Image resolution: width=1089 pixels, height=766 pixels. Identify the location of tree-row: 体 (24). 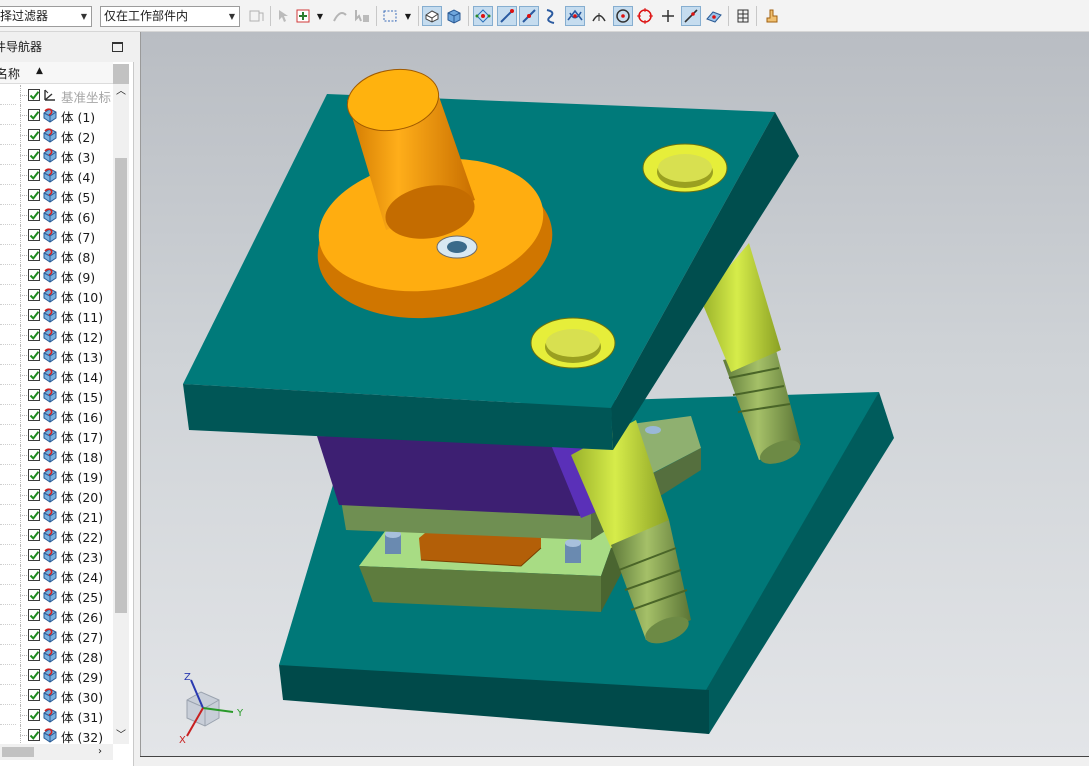
(56, 575).